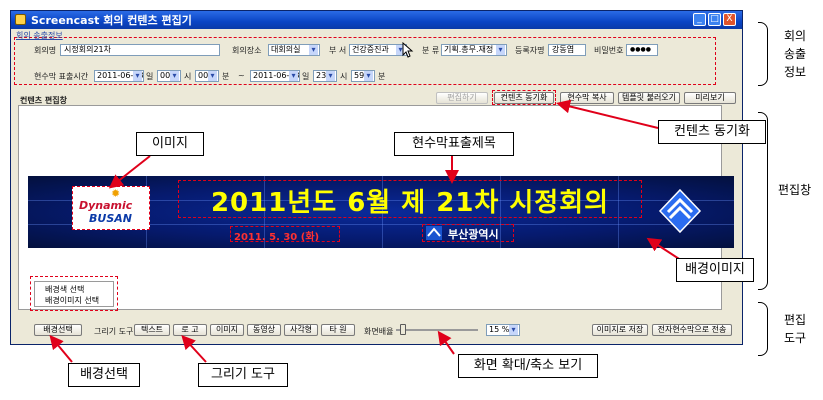 The image size is (823, 400). What do you see at coordinates (454, 144) in the screenshot?
I see `callout-banner-title: 현수막표출제목` at bounding box center [454, 144].